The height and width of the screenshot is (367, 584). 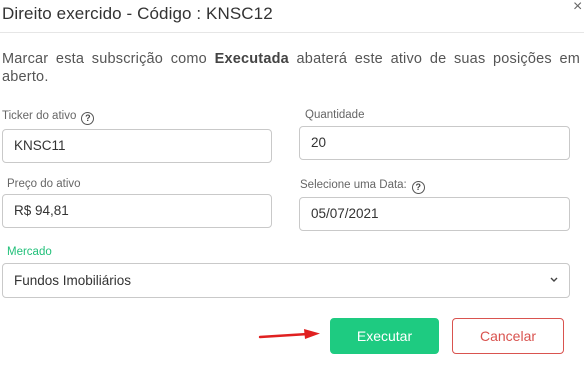 What do you see at coordinates (286, 280) in the screenshot?
I see `mercado-select: Fundos Imobiliários` at bounding box center [286, 280].